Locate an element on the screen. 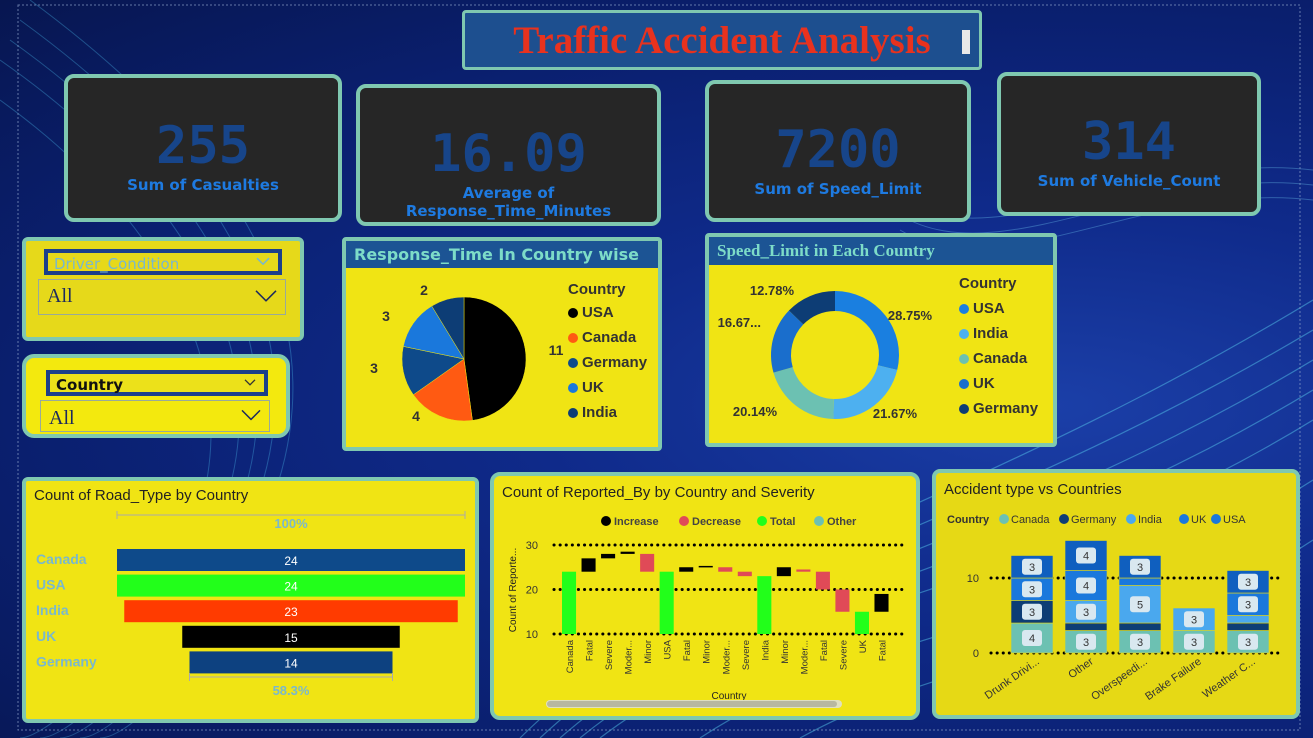  scrollbar-thumb is located at coordinates (692, 704).